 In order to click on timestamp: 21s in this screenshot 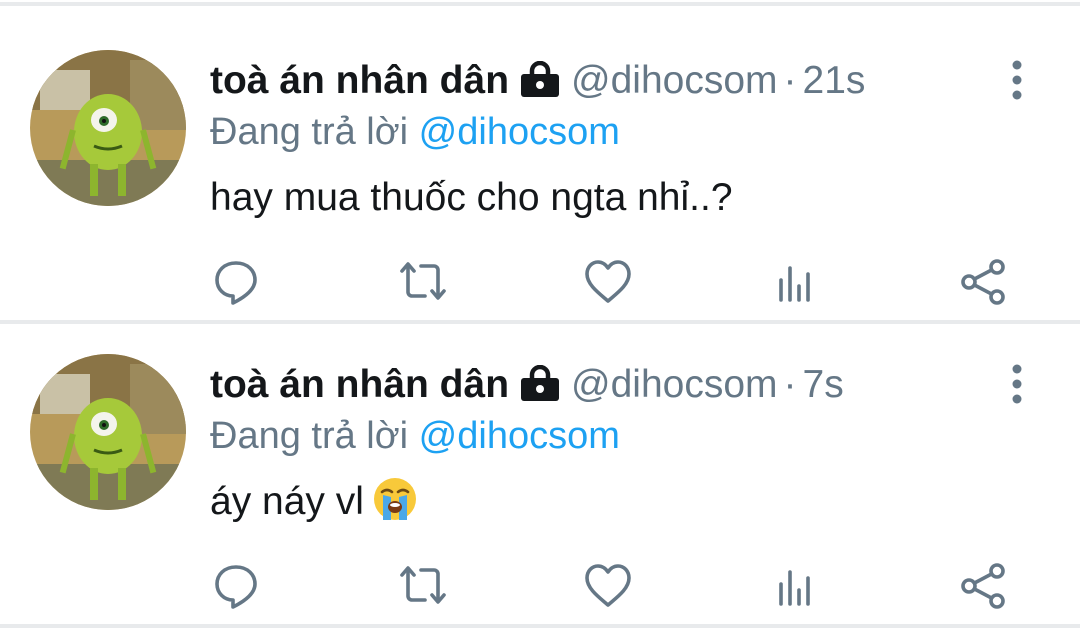, I will do `click(834, 80)`.